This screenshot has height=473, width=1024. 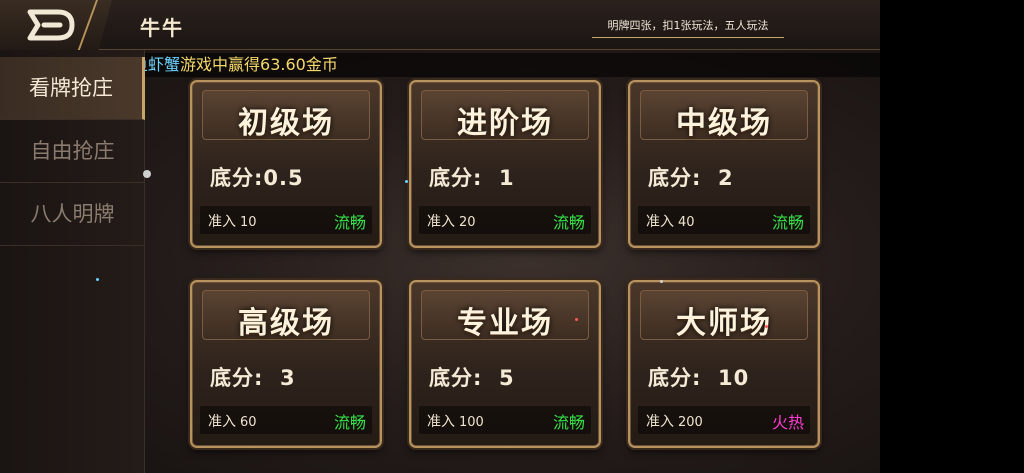 I want to click on room-name-banner: 高级场, so click(x=286, y=315).